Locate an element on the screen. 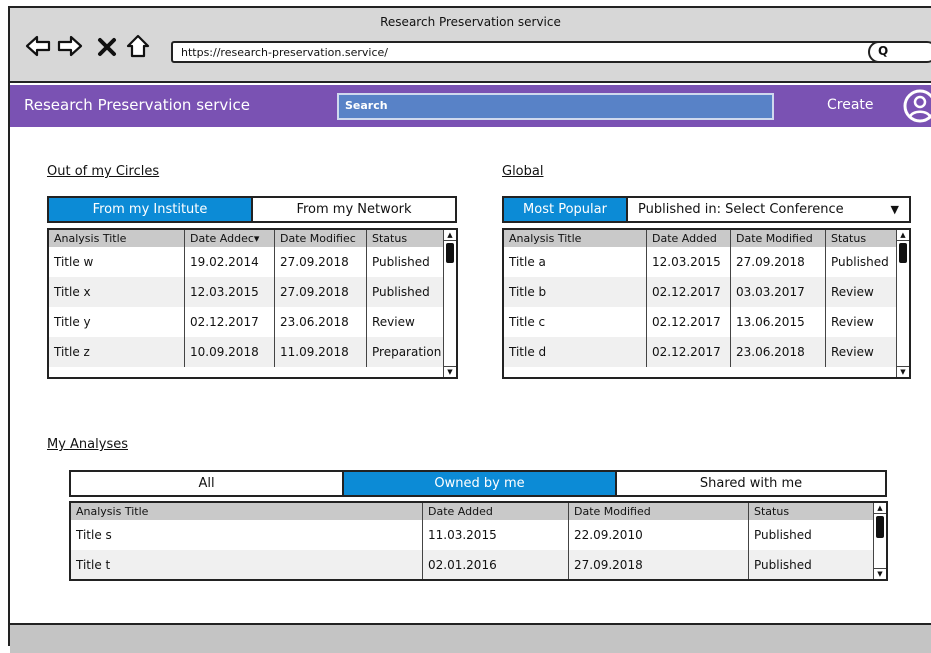 This screenshot has height=653, width=931. magnifier-icon: Q is located at coordinates (883, 51).